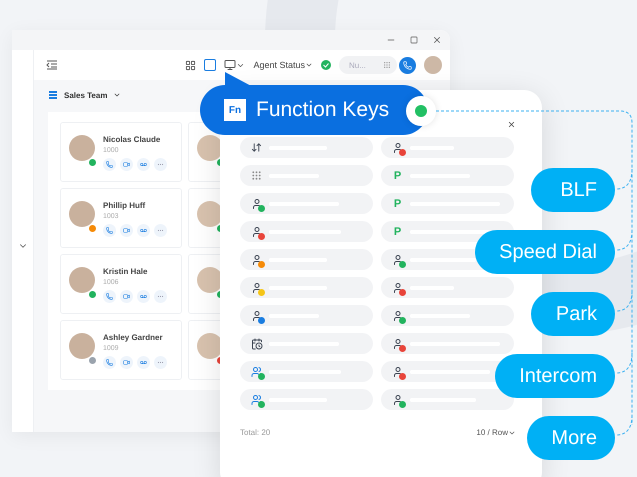 Image resolution: width=637 pixels, height=477 pixels. I want to click on indicator-dot, so click(421, 111).